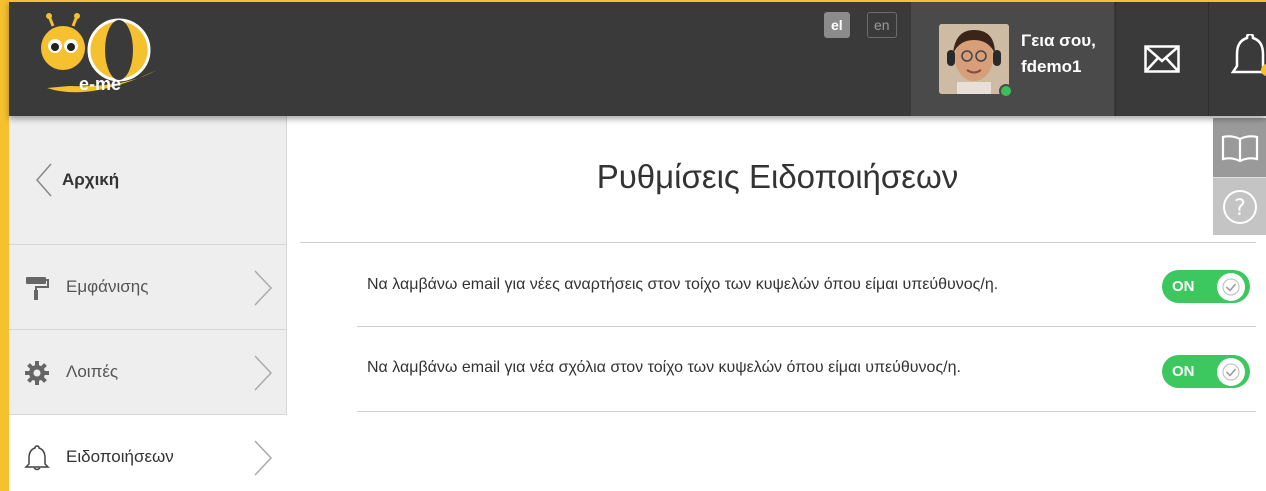  I want to click on manual-button, so click(1239, 147).